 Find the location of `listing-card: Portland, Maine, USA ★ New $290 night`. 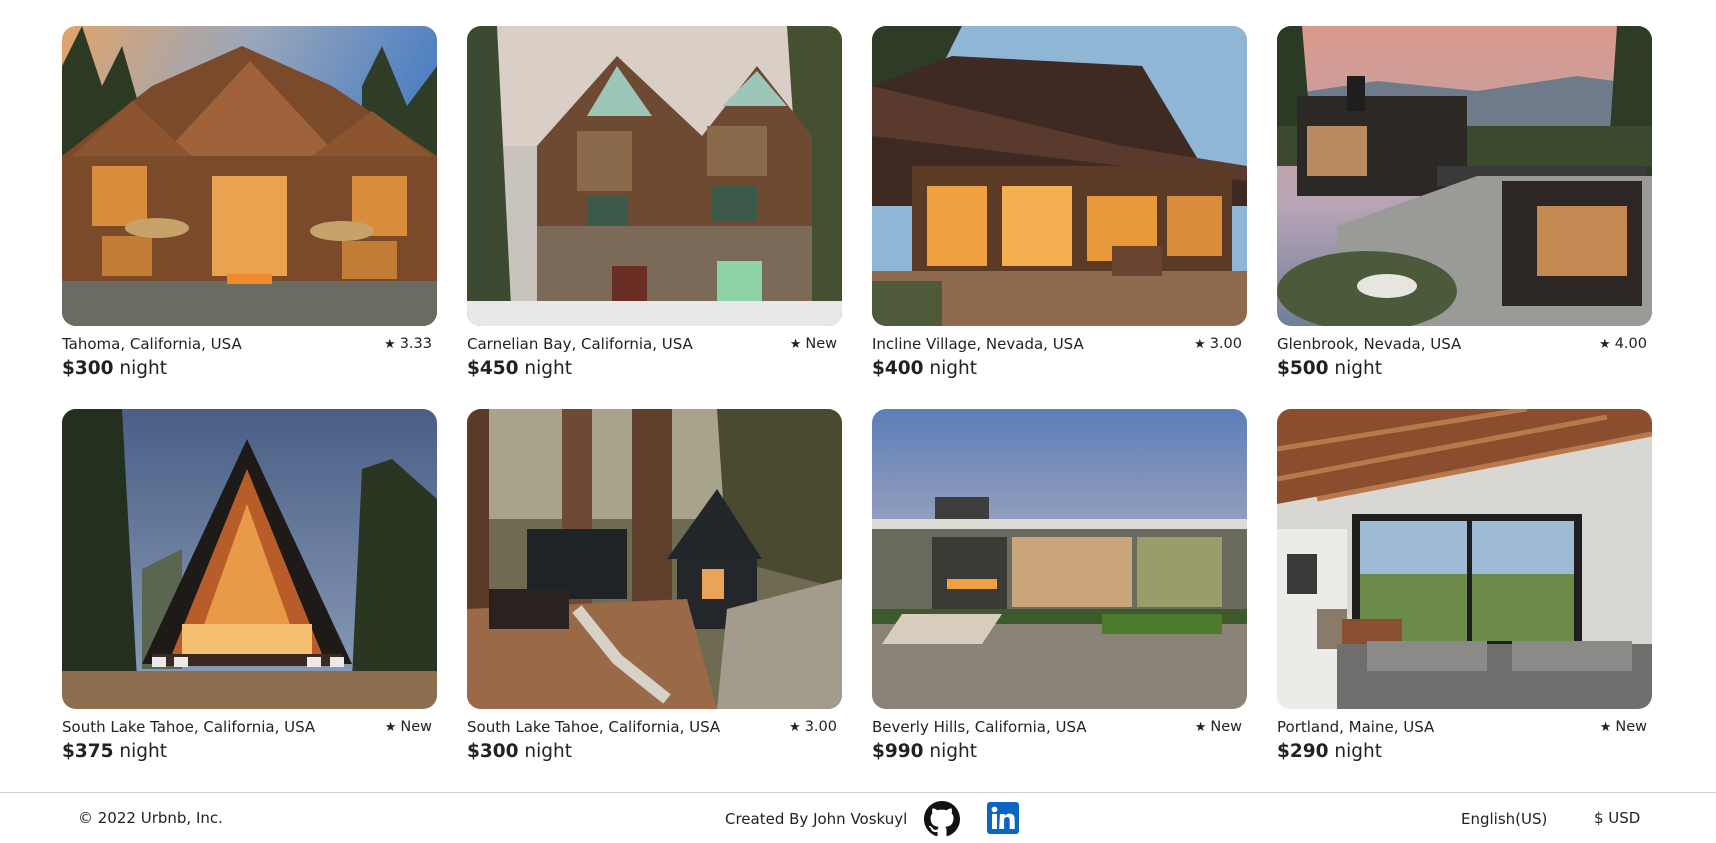

listing-card: Portland, Maine, USA ★ New $290 night is located at coordinates (1464, 600).